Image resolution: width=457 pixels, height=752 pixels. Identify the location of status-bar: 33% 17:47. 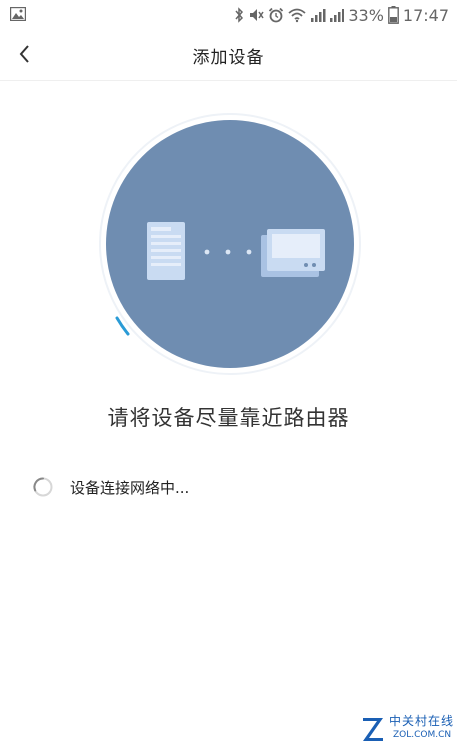
(228, 15).